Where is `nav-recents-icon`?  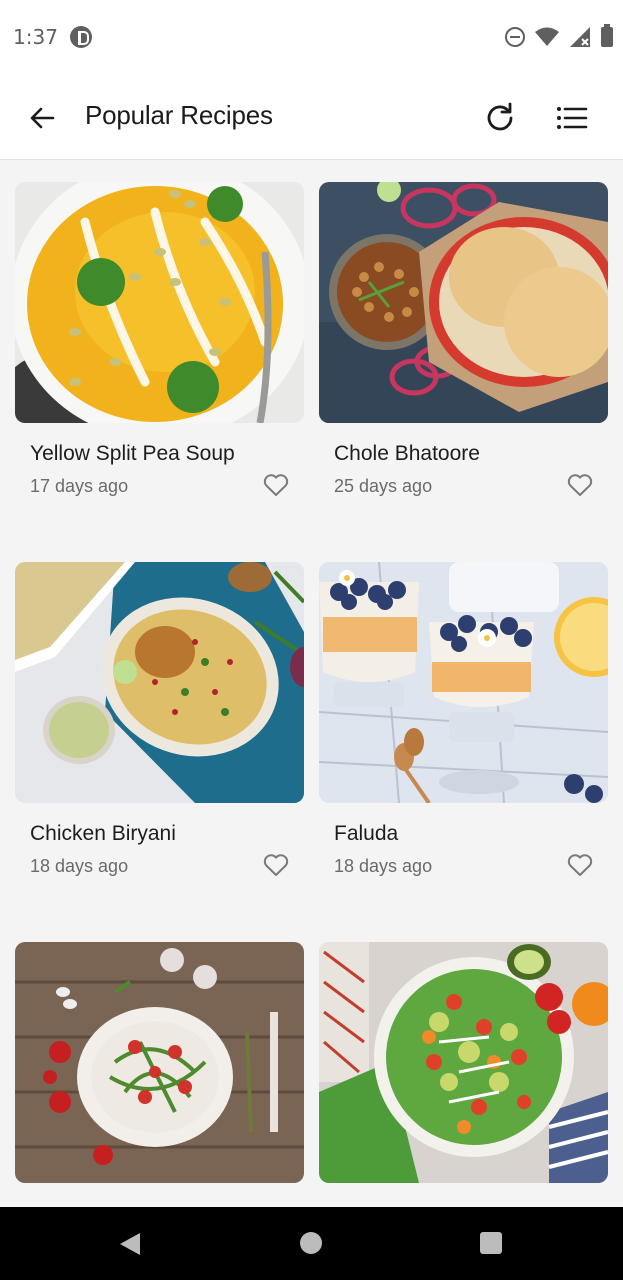 nav-recents-icon is located at coordinates (491, 1243).